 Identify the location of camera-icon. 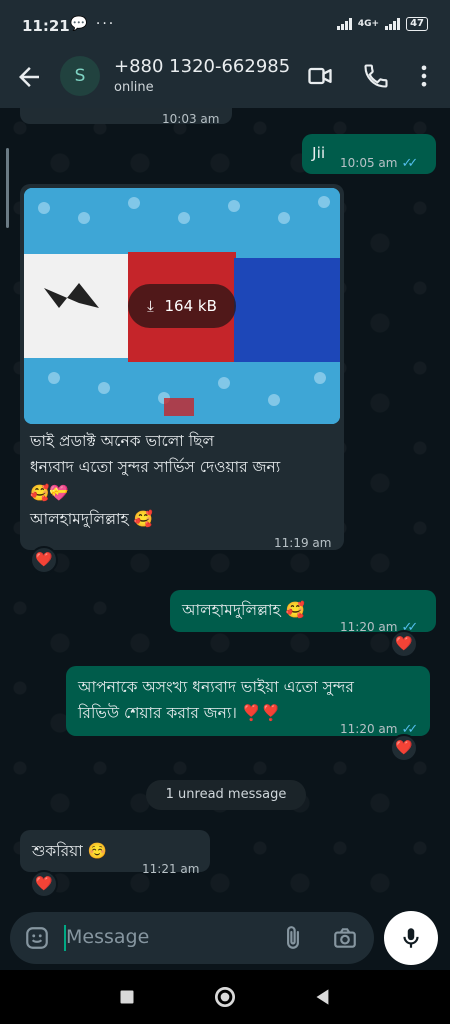
(345, 938).